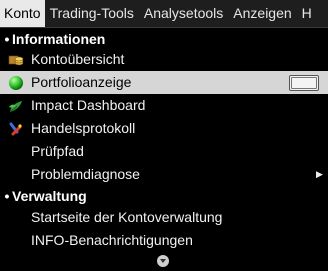 The height and width of the screenshot is (271, 328). I want to click on menu-analysetools: Analysetools, so click(183, 13).